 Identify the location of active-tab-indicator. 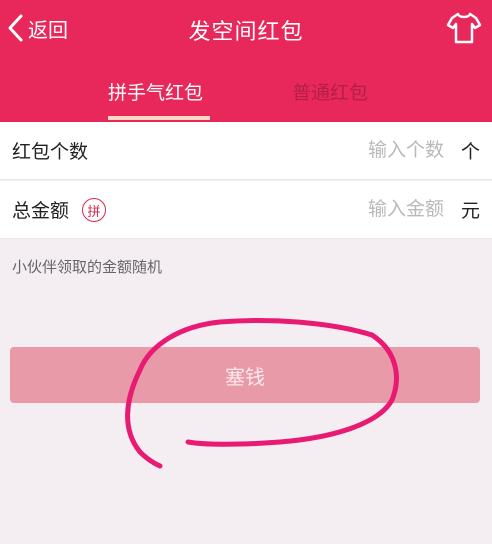
(159, 118).